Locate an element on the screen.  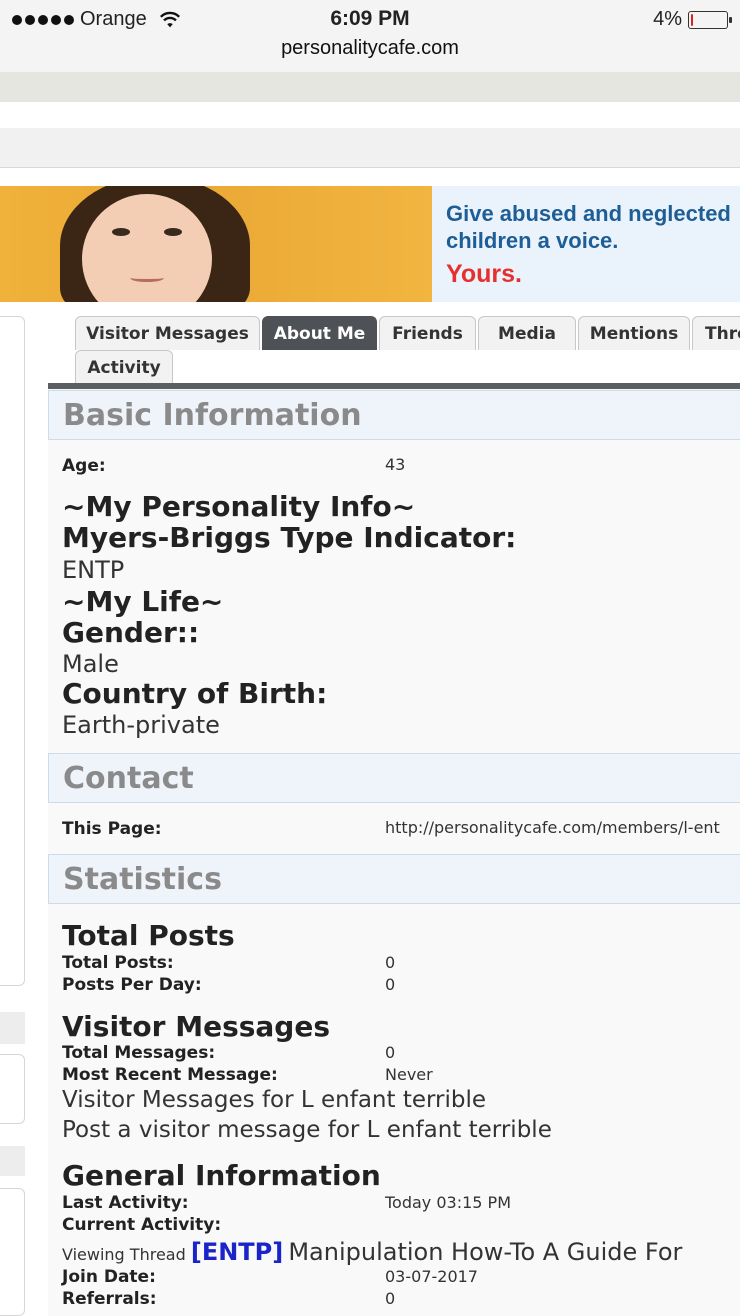
ad-photo is located at coordinates (216, 244).